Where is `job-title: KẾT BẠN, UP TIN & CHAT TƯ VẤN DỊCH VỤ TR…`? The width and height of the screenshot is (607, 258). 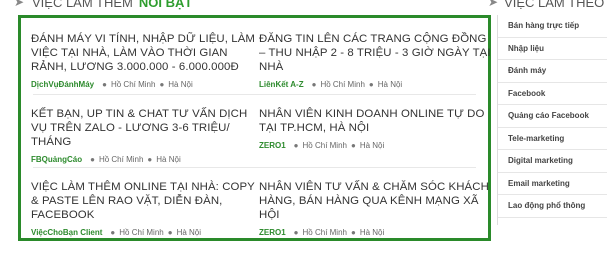
job-title: KẾT BẠN, UP TIN & CHAT TƯ VẤN DỊCH VỤ TR… is located at coordinates (147, 128).